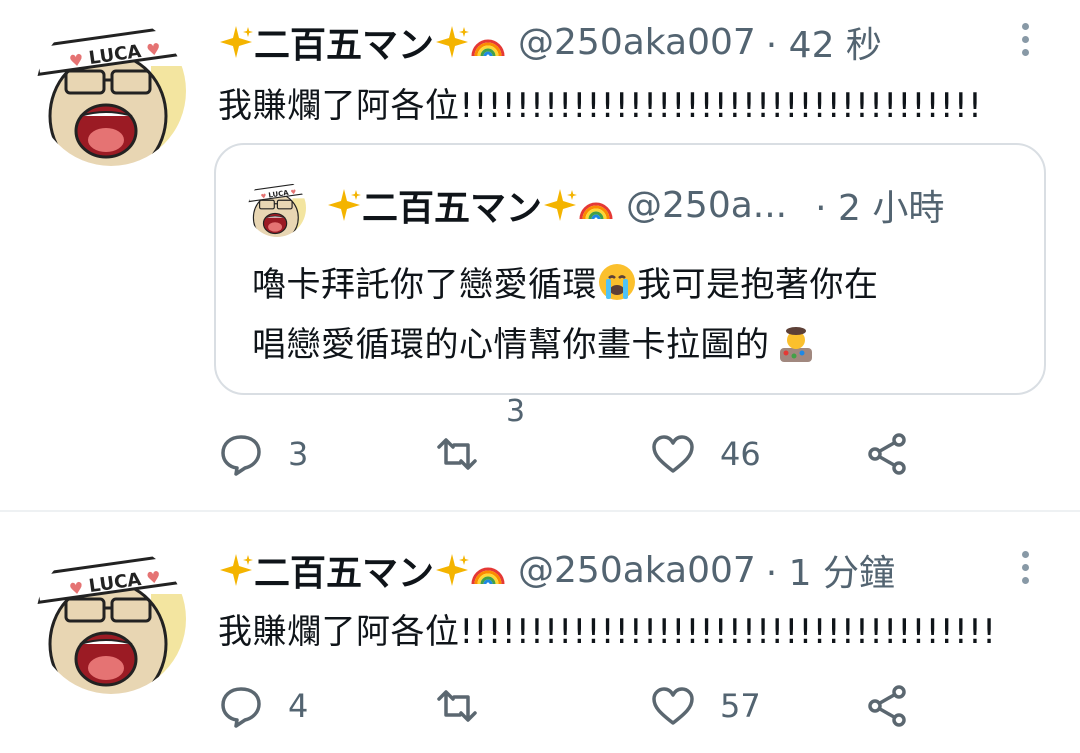 The width and height of the screenshot is (1080, 753). Describe the element at coordinates (540, 454) in the screenshot. I see `tweet-actions: 3 46` at that location.